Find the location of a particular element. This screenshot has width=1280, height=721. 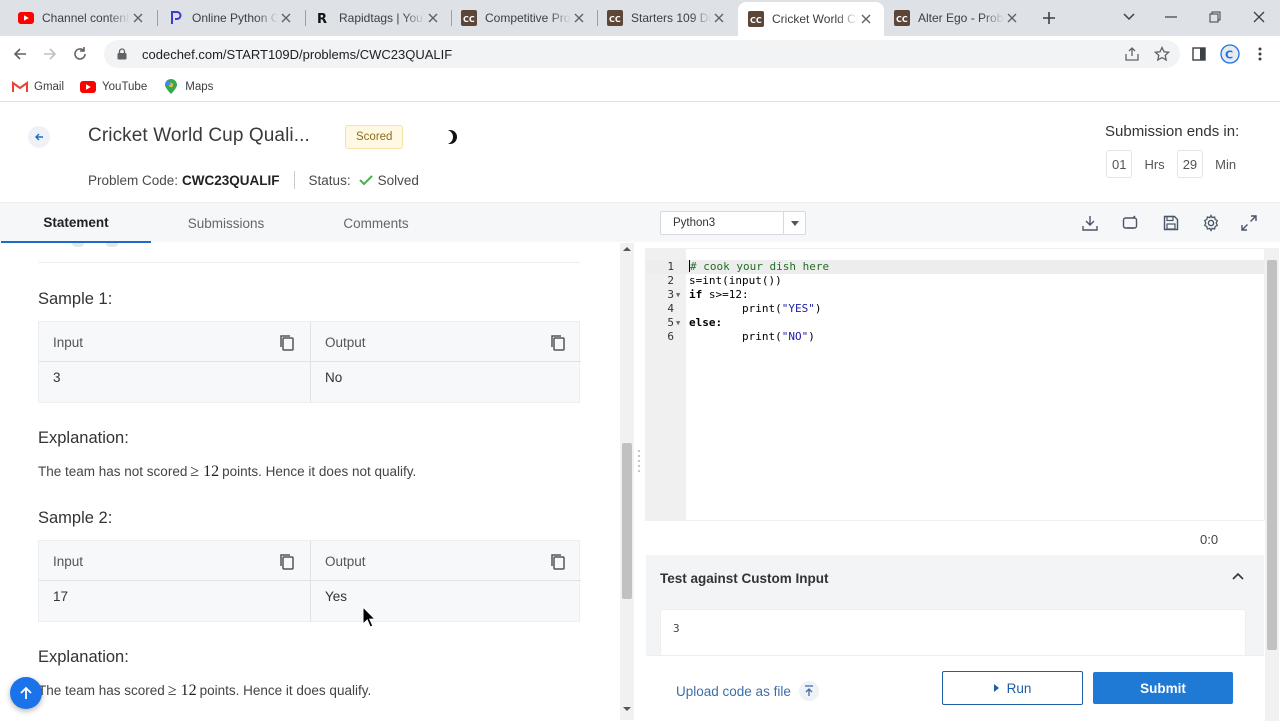

reload-icon is located at coordinates (80, 54).